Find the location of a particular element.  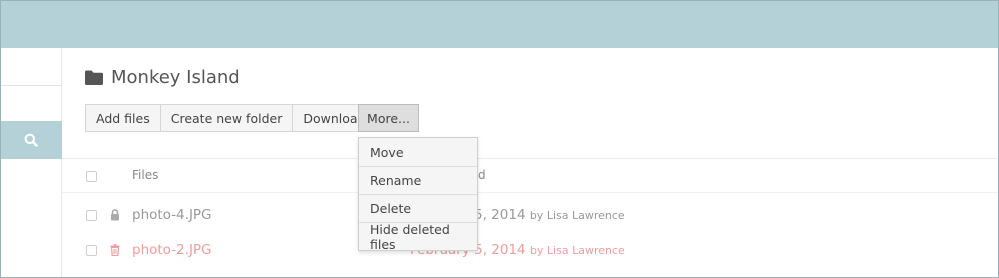

column-header-modified: d is located at coordinates (482, 175).